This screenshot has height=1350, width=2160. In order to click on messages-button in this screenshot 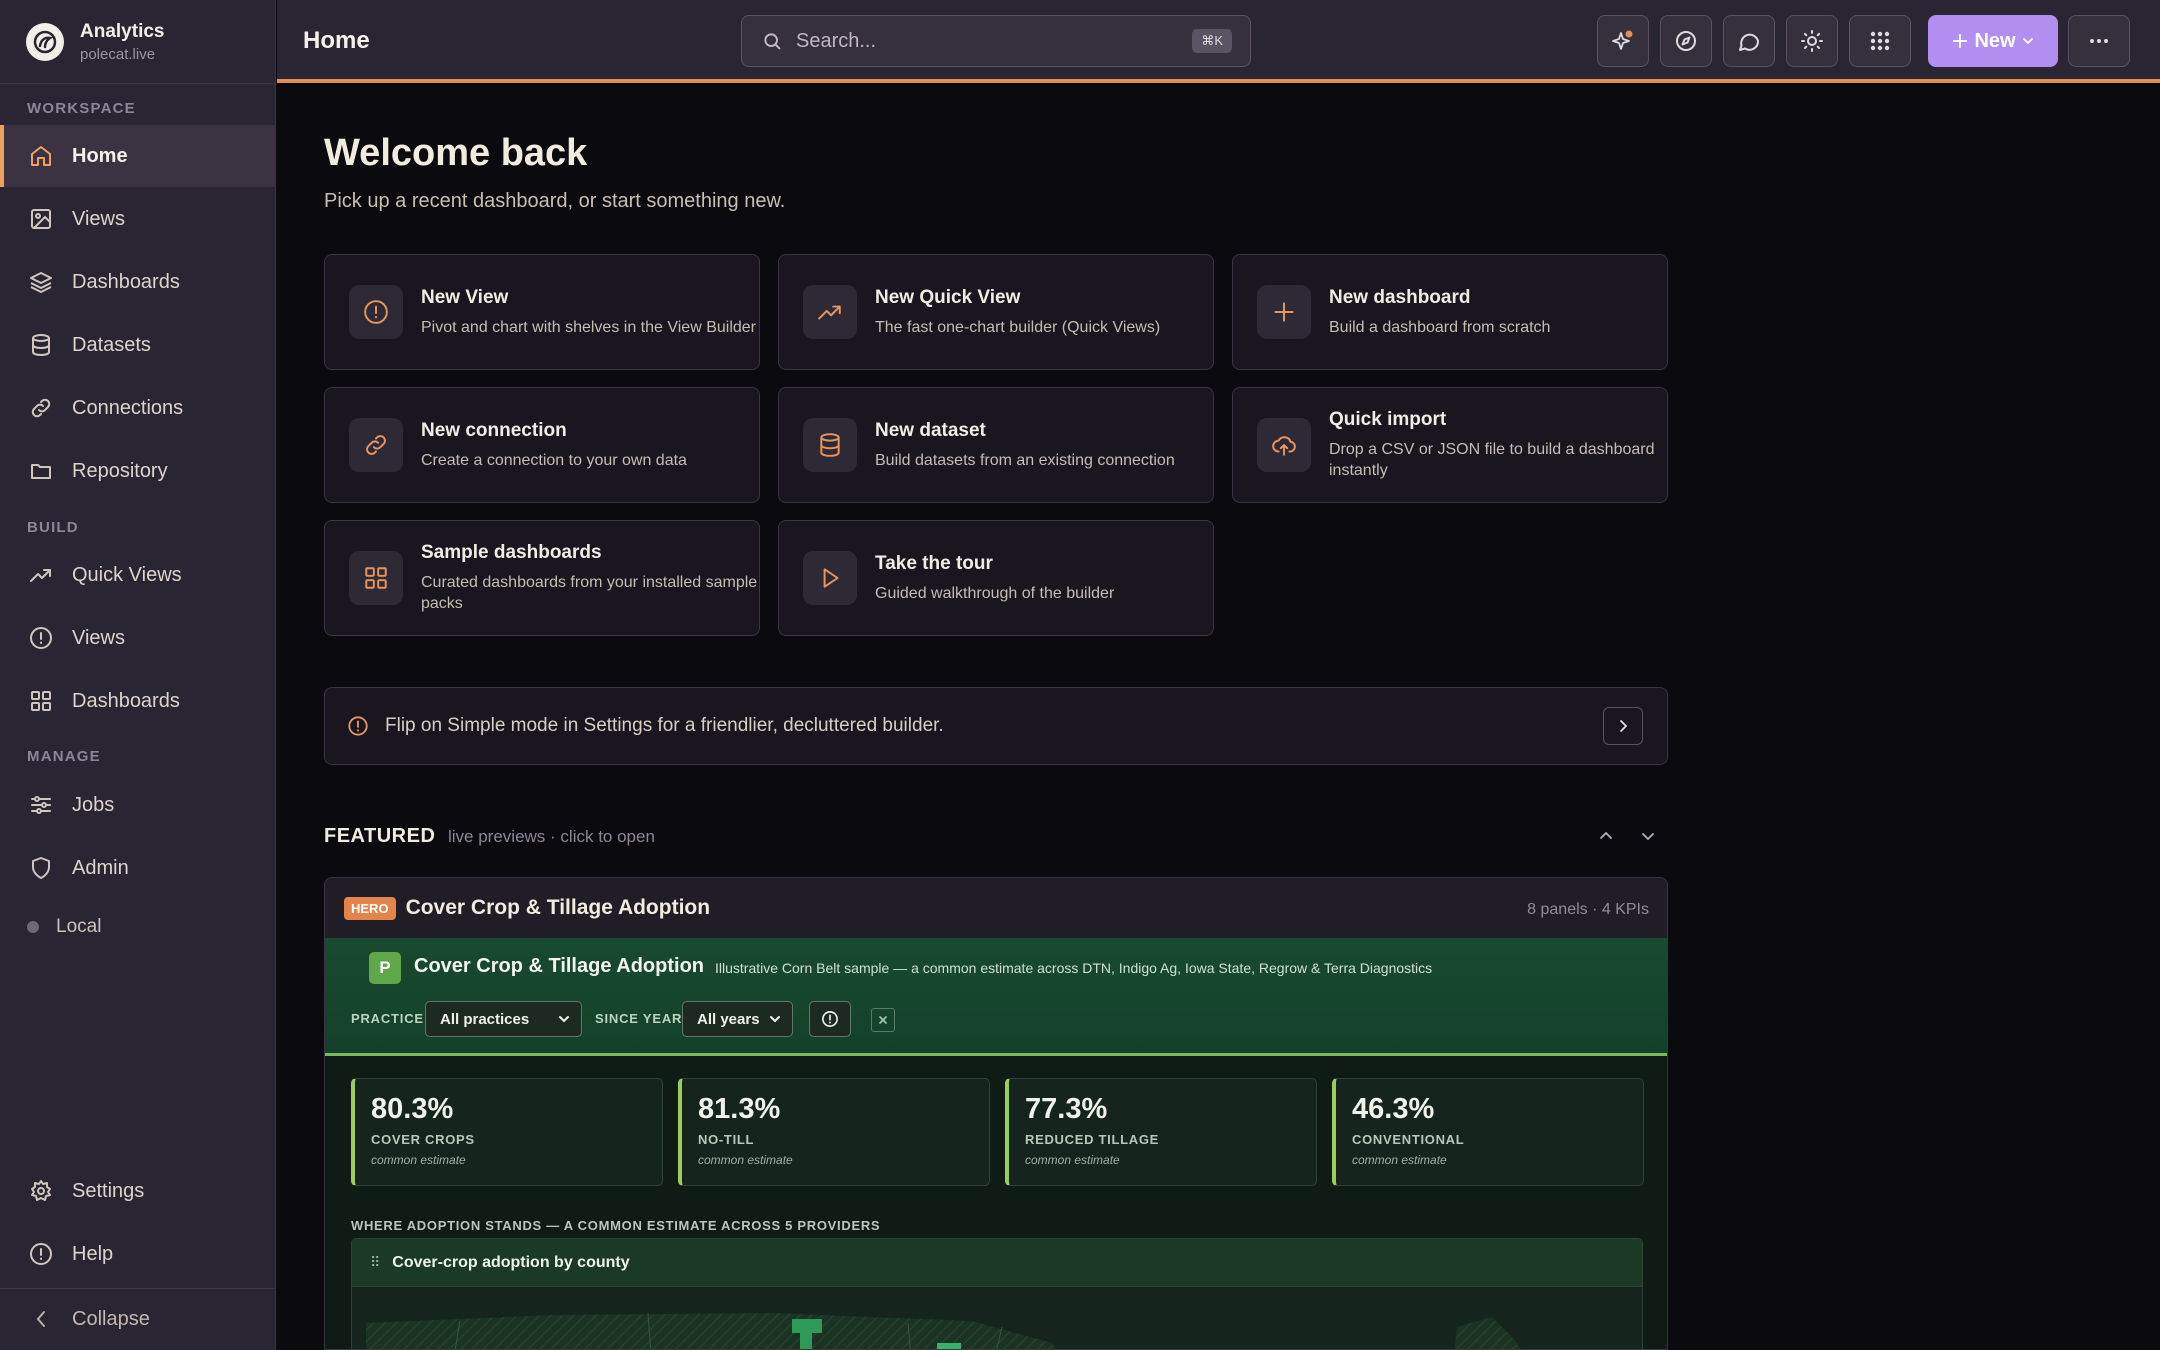, I will do `click(1749, 41)`.